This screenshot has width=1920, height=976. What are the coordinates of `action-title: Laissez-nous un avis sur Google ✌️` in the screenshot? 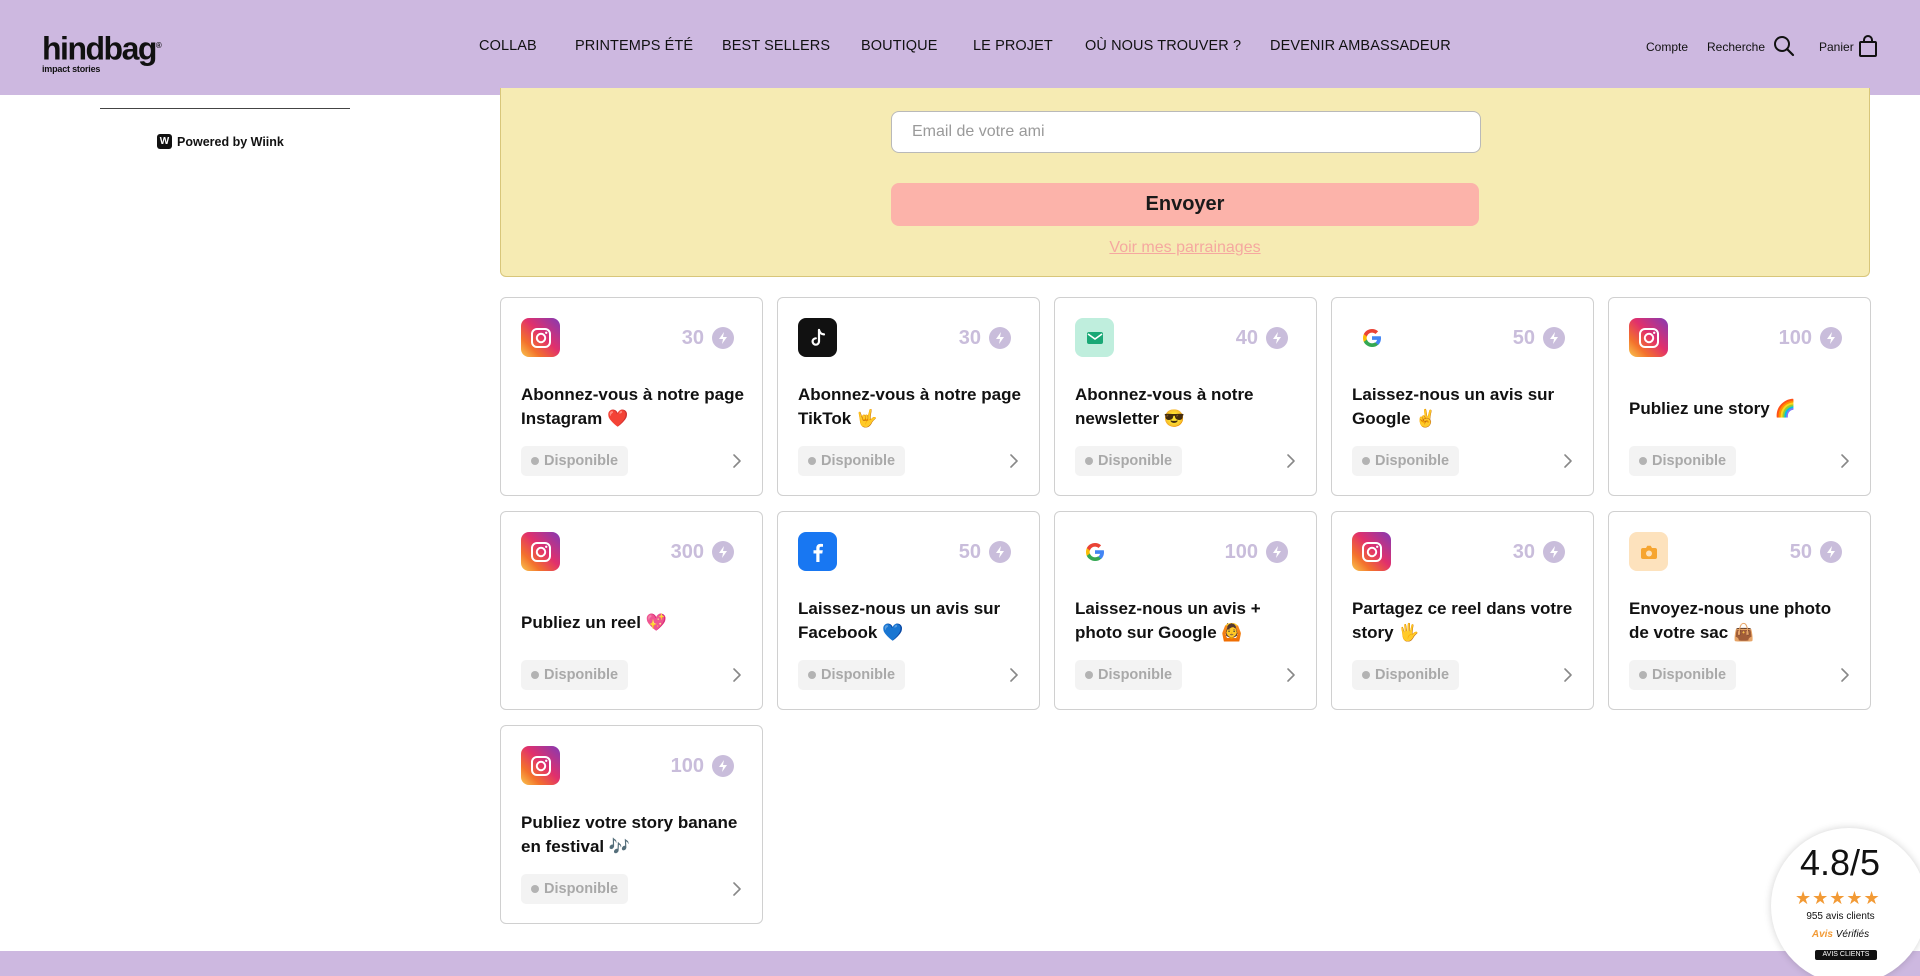 It's located at (1453, 406).